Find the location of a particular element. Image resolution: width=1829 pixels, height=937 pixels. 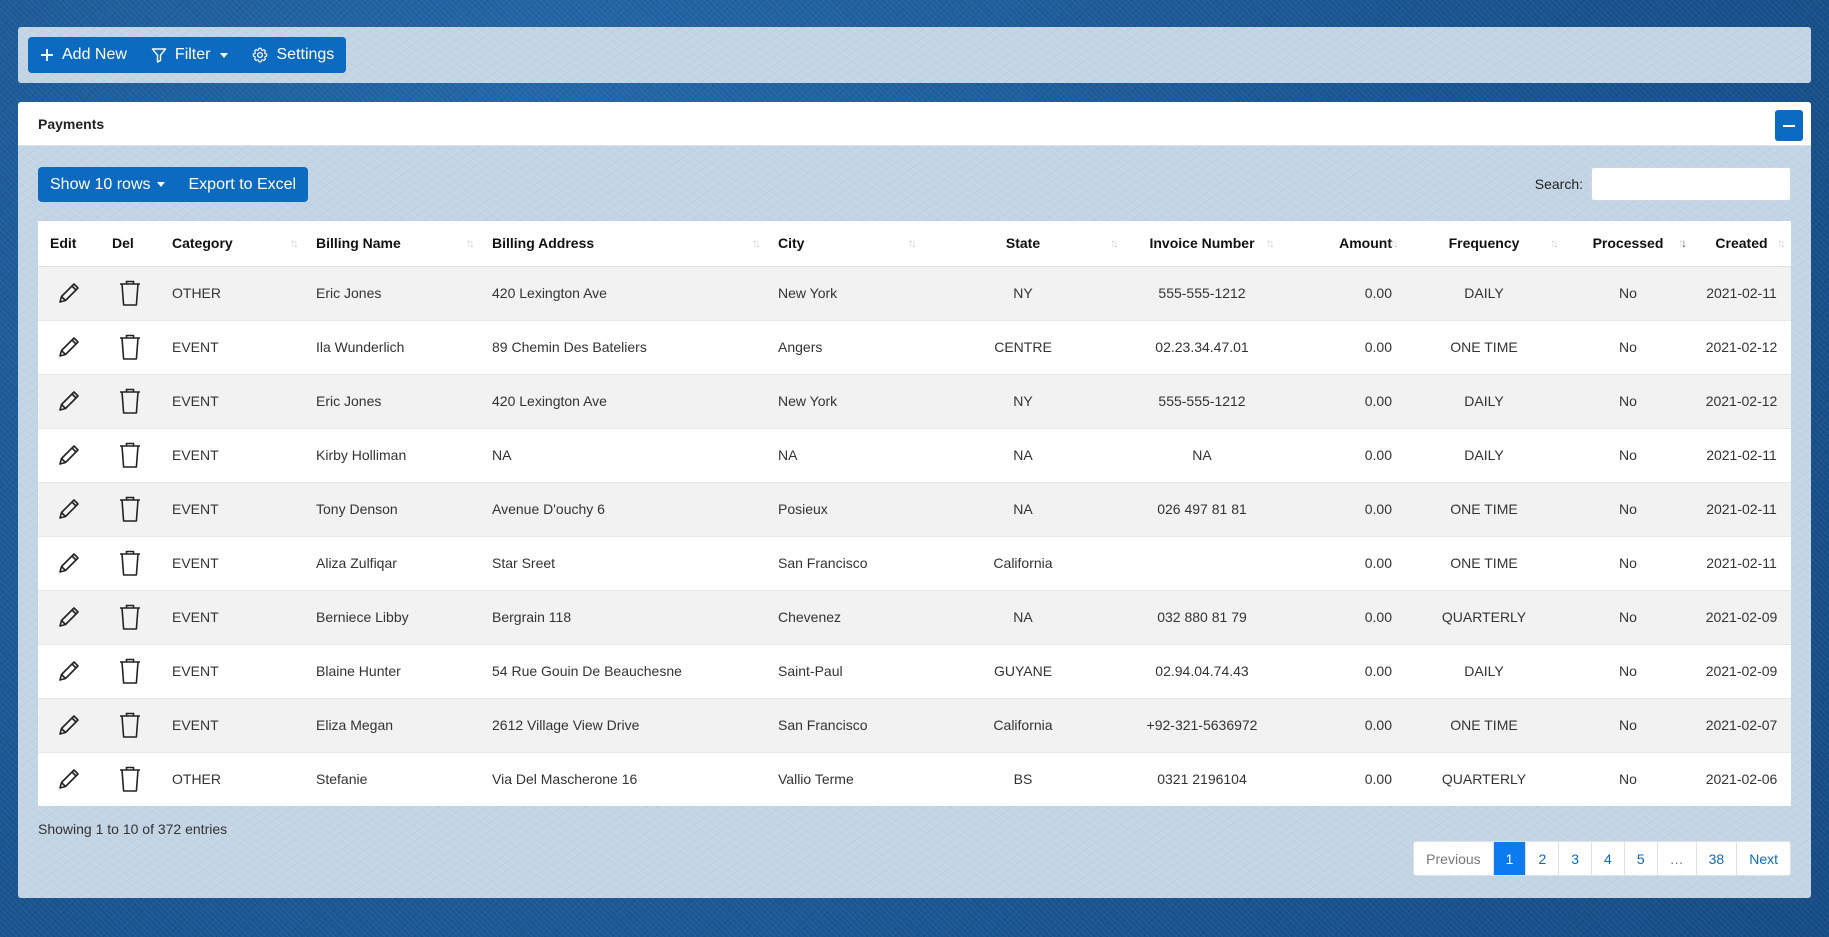

collapse-button is located at coordinates (1789, 125).